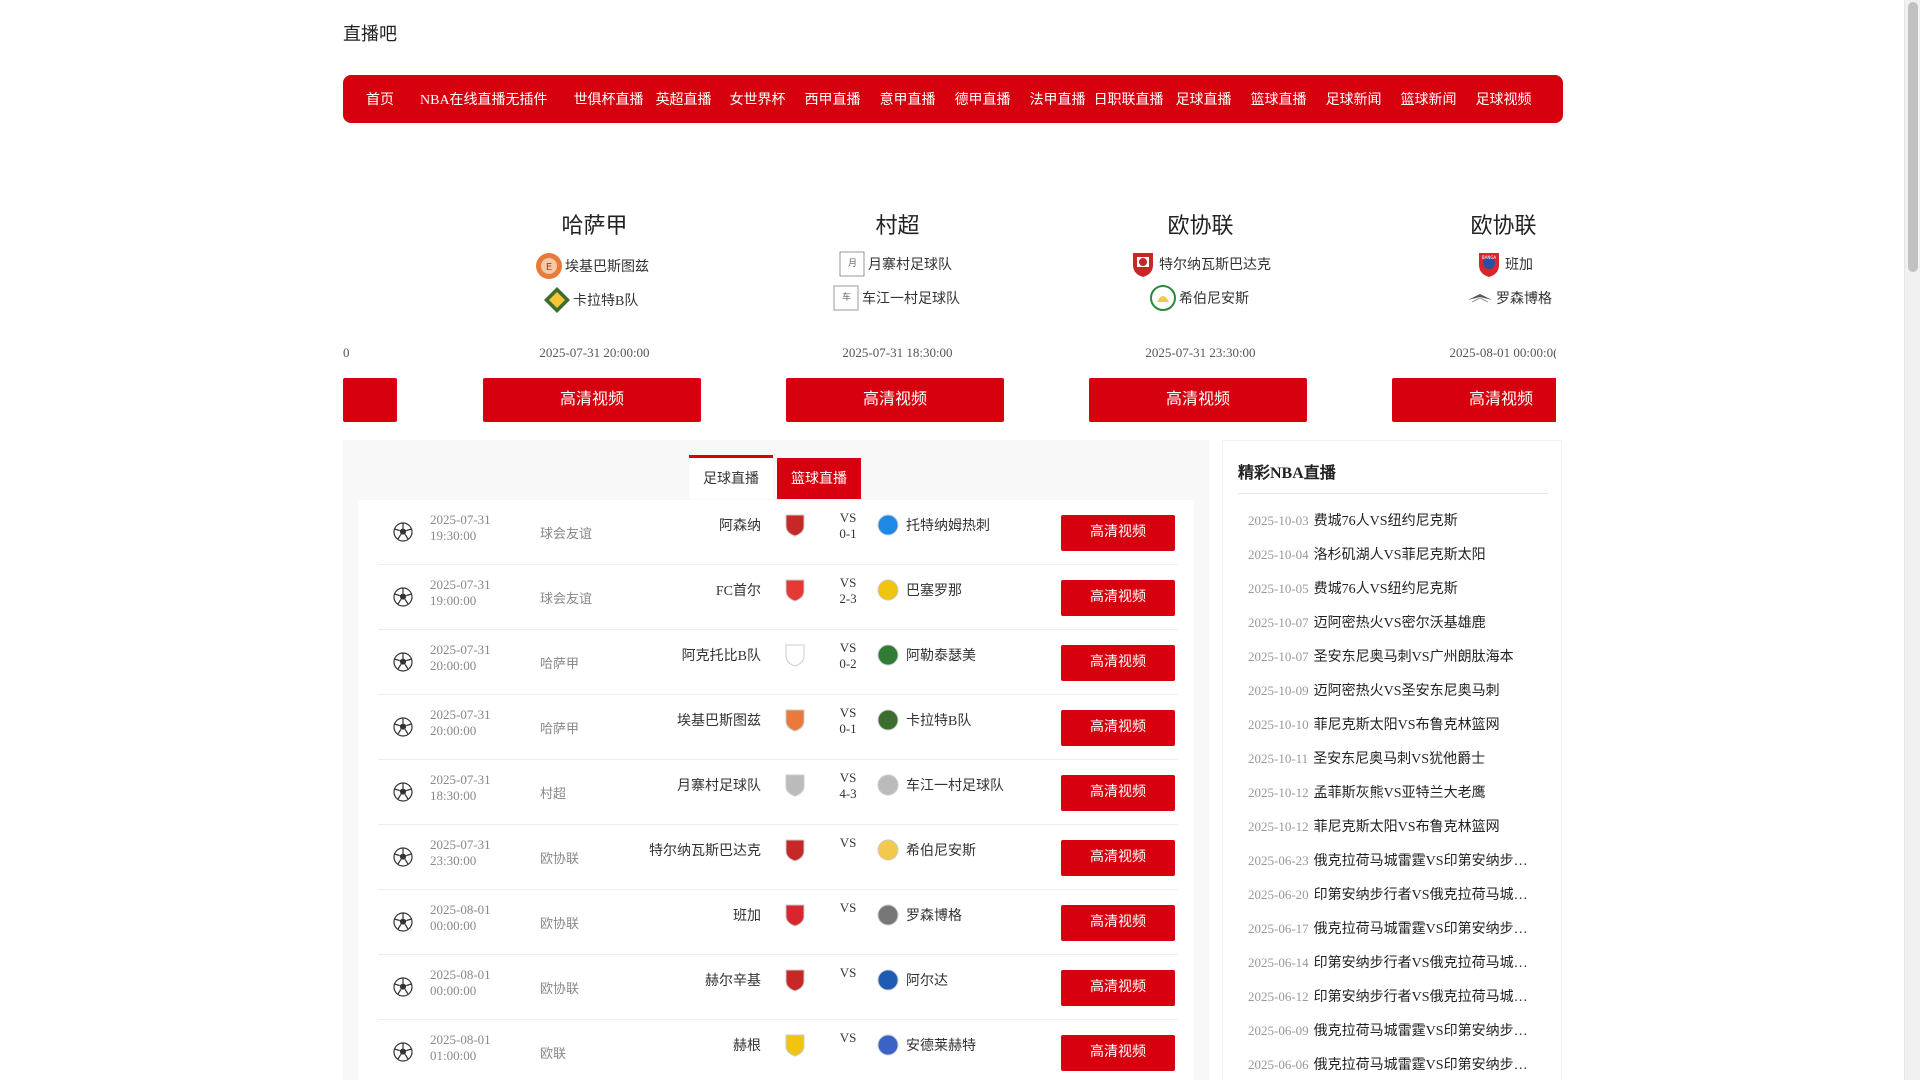 This screenshot has height=1080, width=1920. Describe the element at coordinates (566, 597) in the screenshot. I see `match-league: 球会友谊` at that location.